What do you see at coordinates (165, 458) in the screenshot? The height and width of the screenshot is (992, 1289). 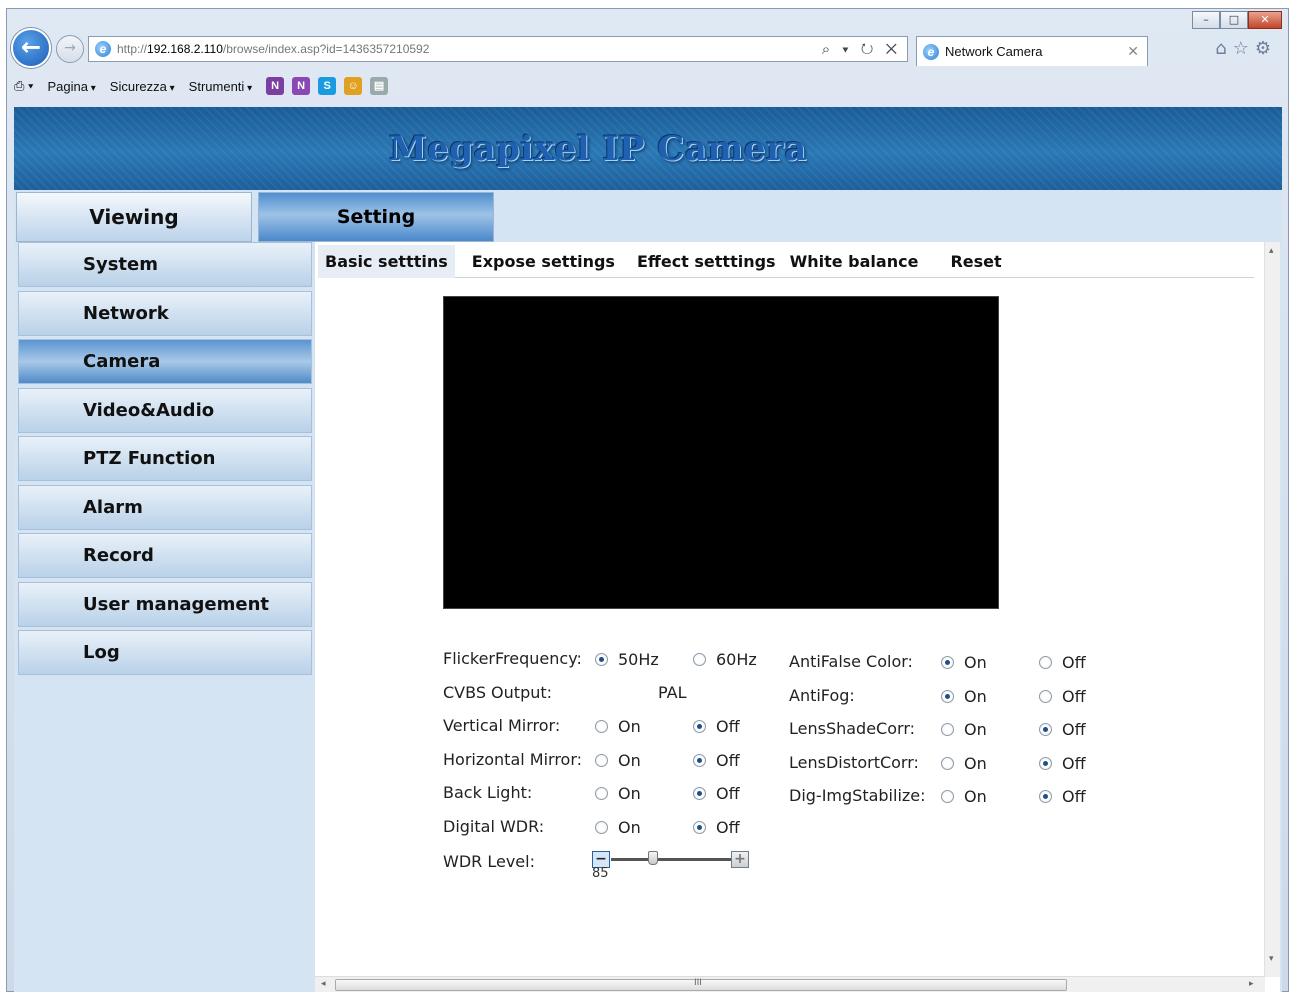 I see `sidebar-item-ptz-function: PTZ Function` at bounding box center [165, 458].